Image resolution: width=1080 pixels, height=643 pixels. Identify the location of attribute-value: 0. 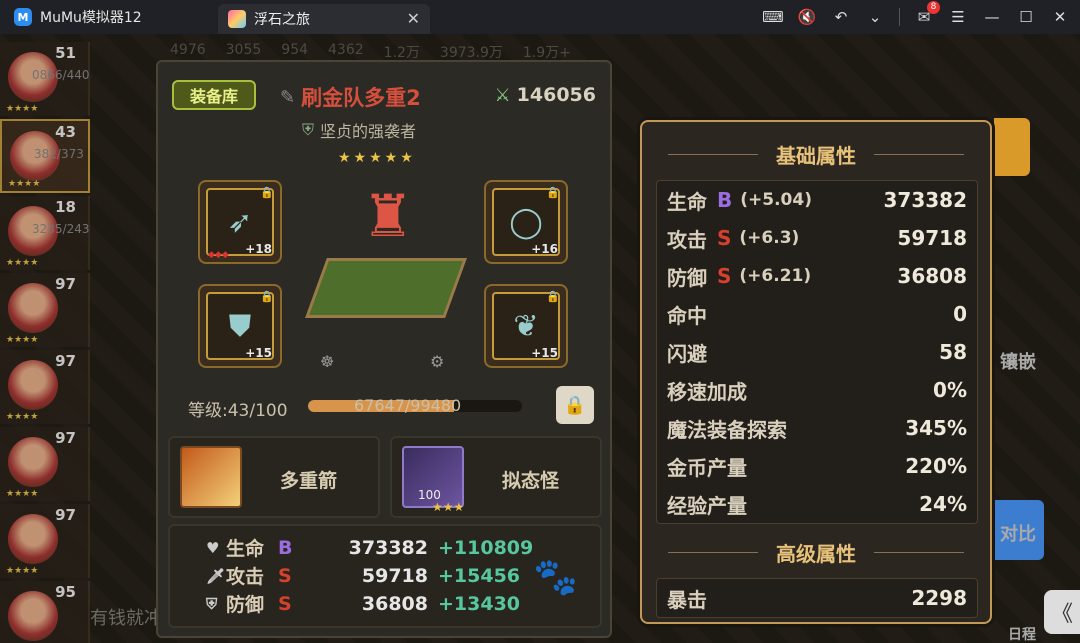
(960, 314).